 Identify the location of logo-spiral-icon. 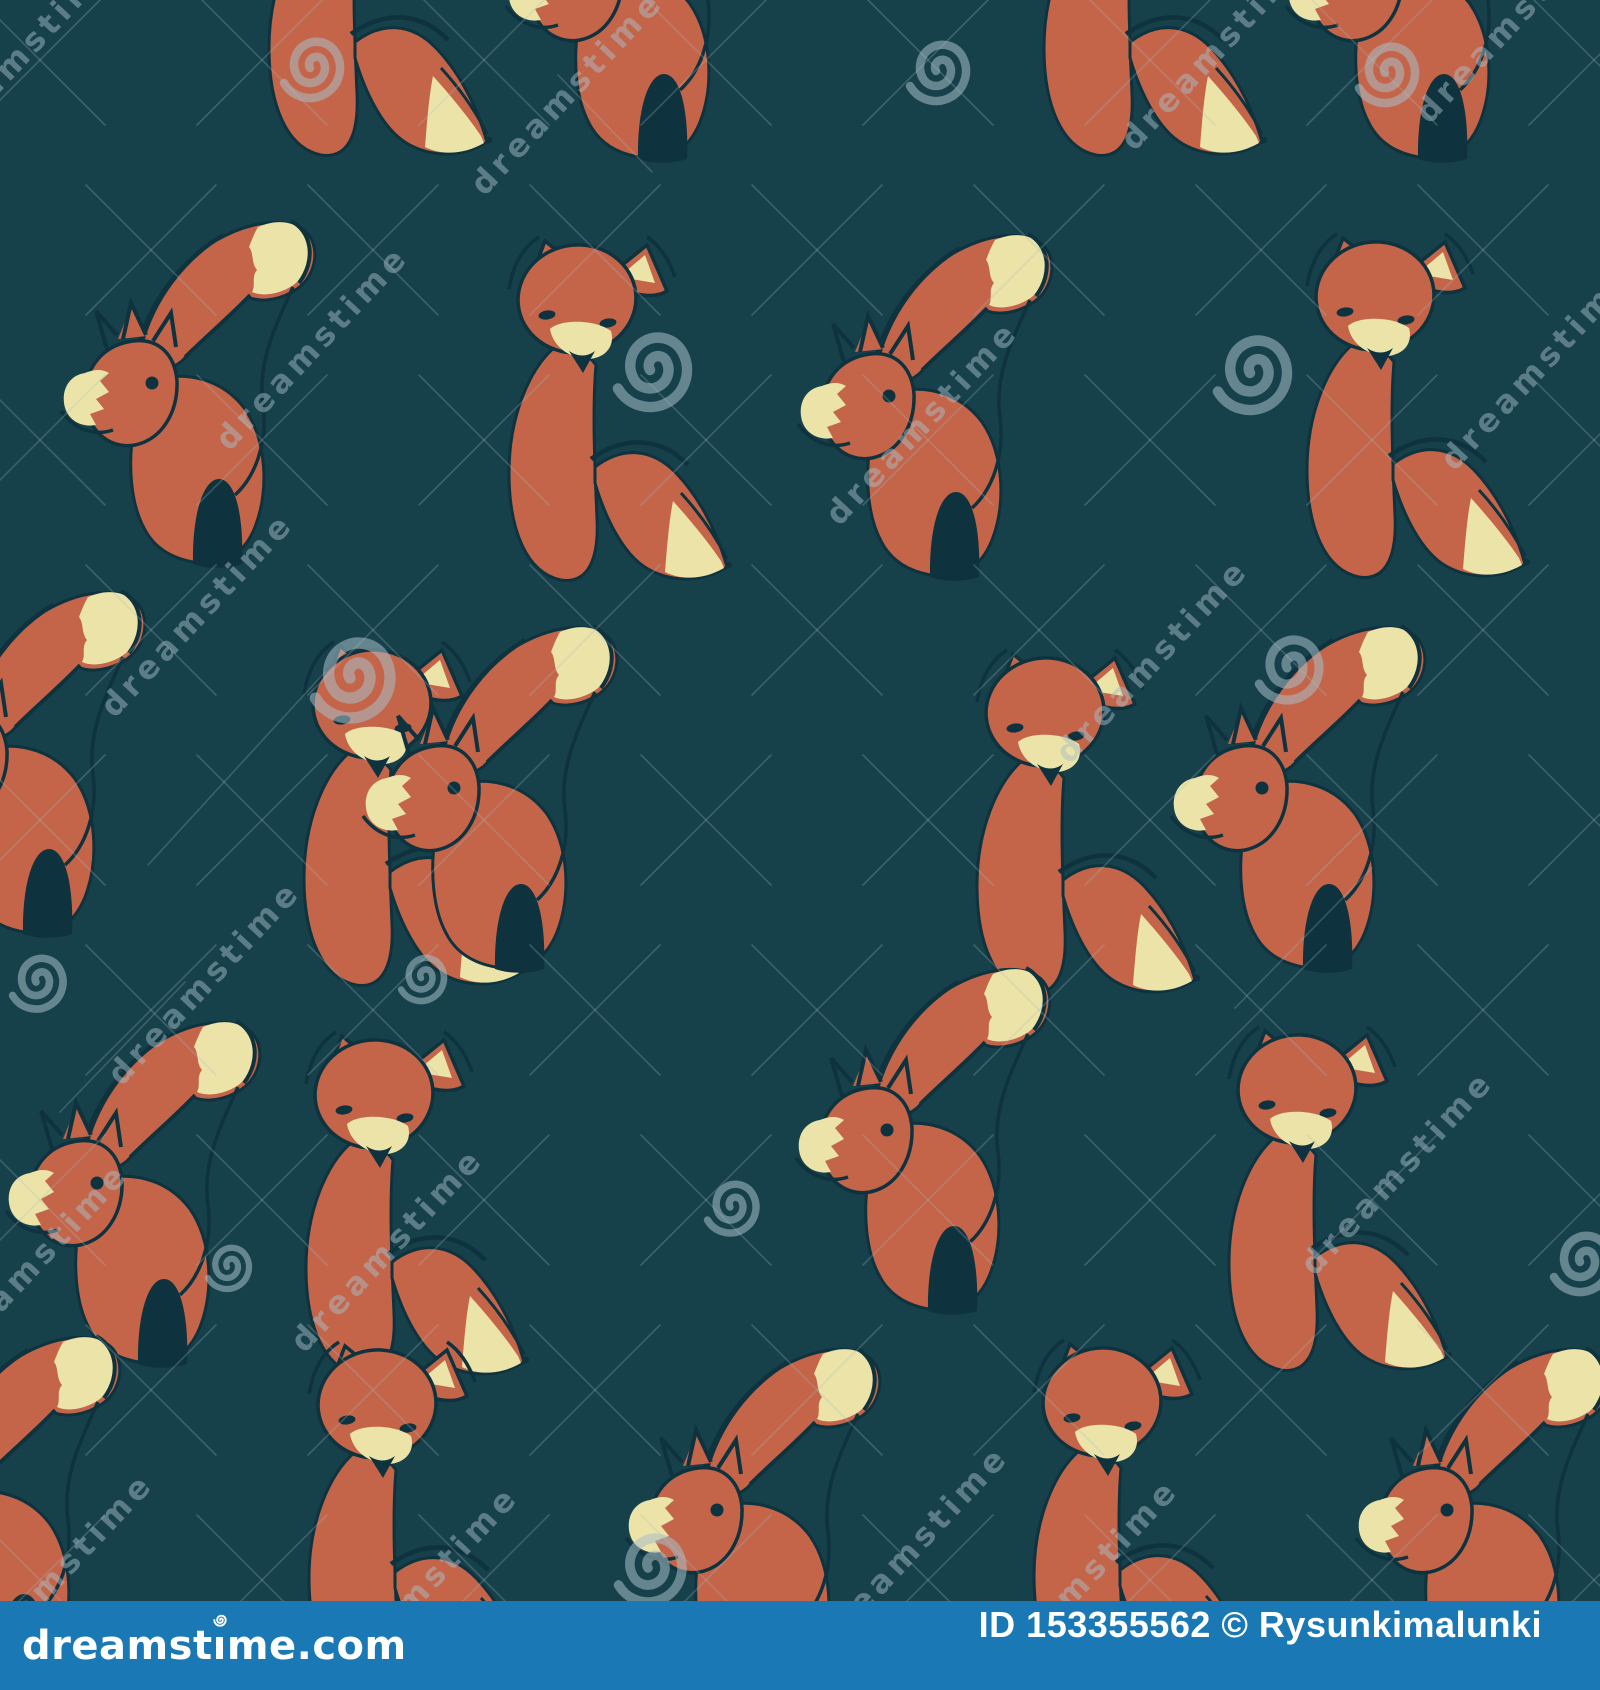
(220, 1620).